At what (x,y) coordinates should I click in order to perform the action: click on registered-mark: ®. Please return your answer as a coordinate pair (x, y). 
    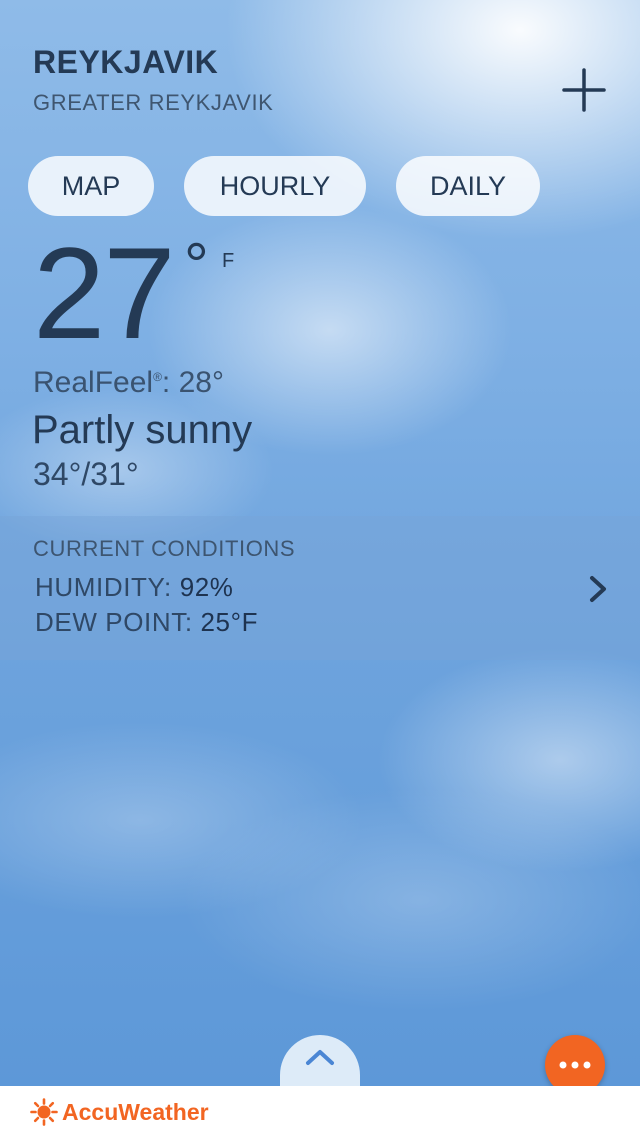
    Looking at the image, I should click on (157, 377).